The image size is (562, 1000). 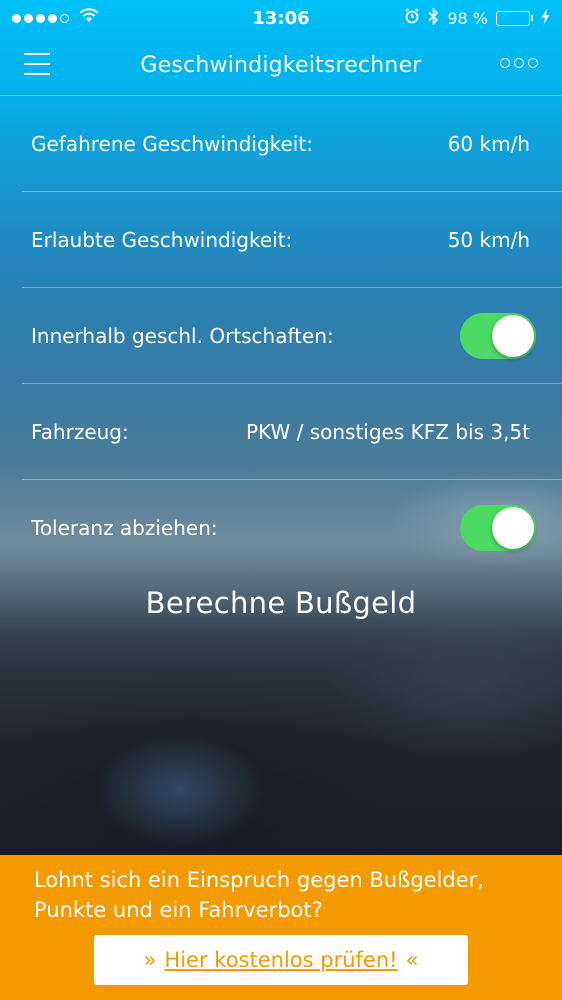 I want to click on inside-town-label: Innerhalb geschl. Ortschaften:, so click(x=182, y=335).